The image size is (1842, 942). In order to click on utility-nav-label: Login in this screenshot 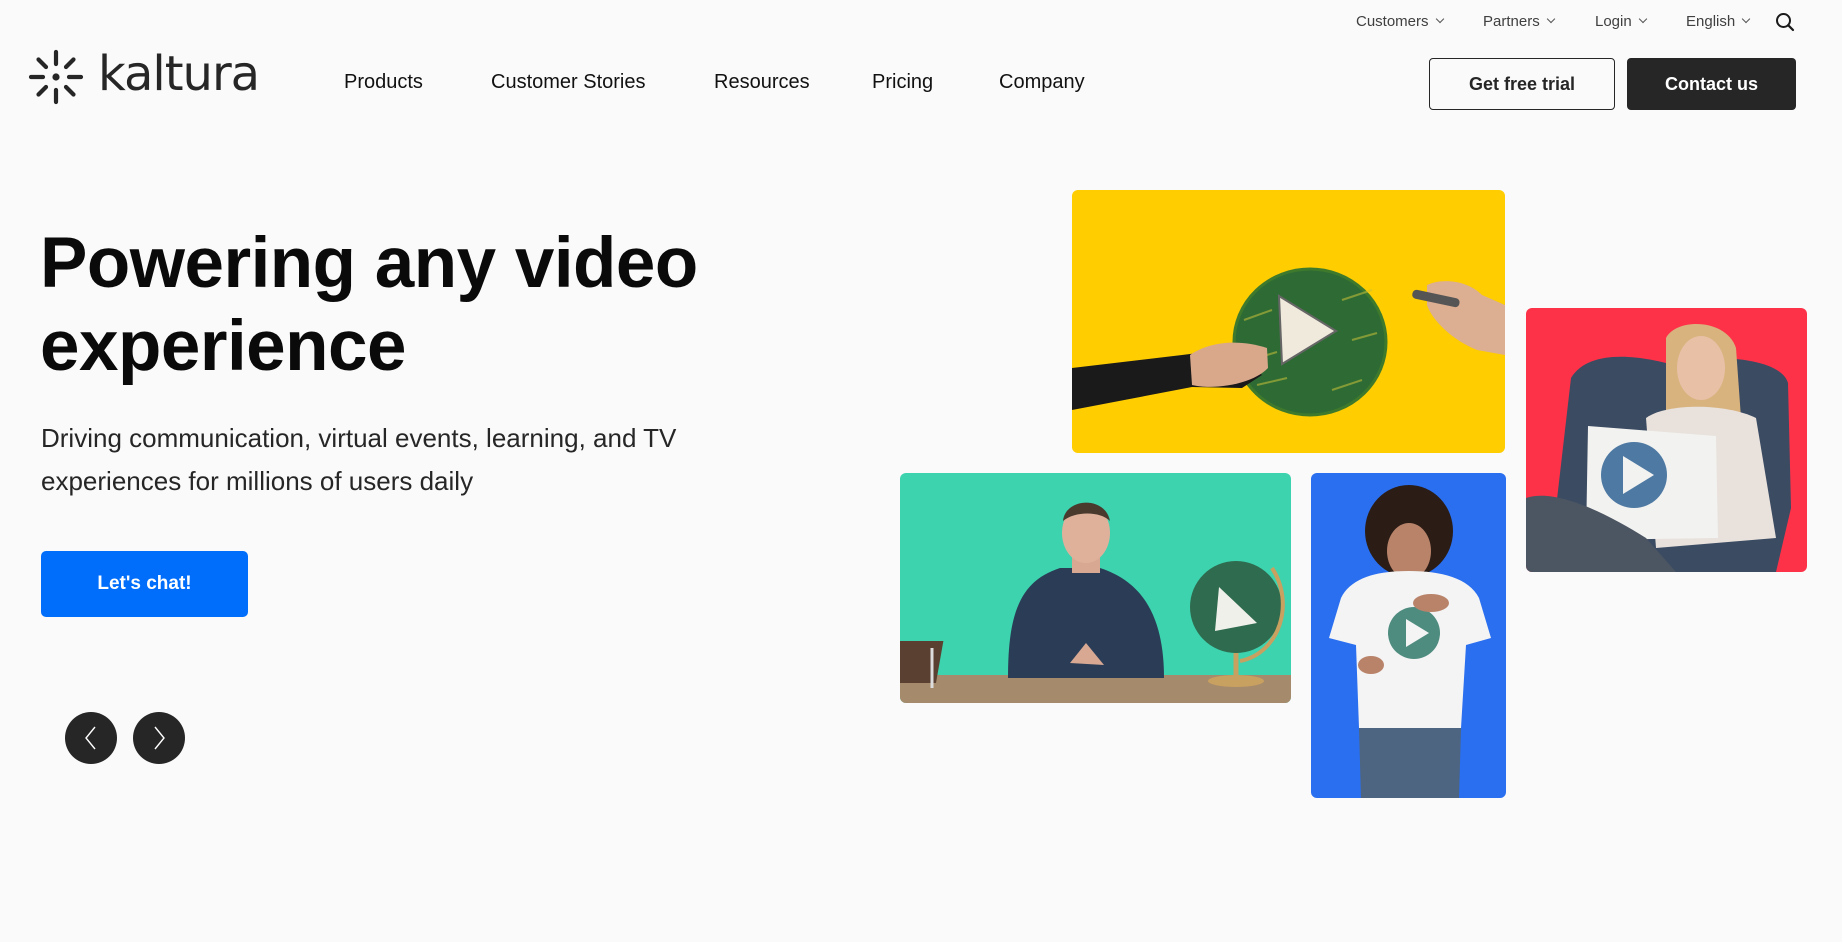, I will do `click(1613, 21)`.